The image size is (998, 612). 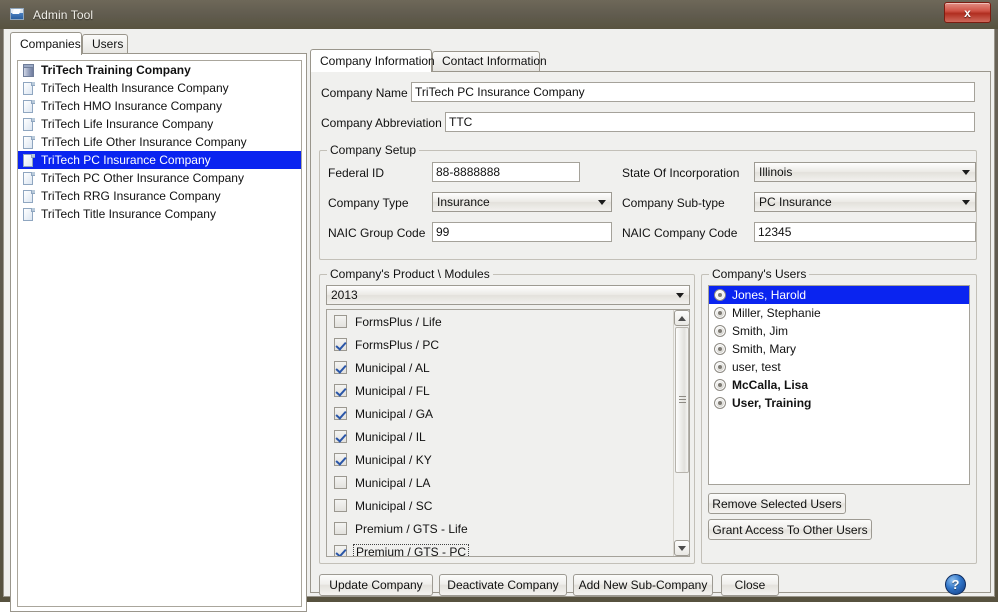 What do you see at coordinates (839, 331) in the screenshot?
I see `list-item: Smith, Jim` at bounding box center [839, 331].